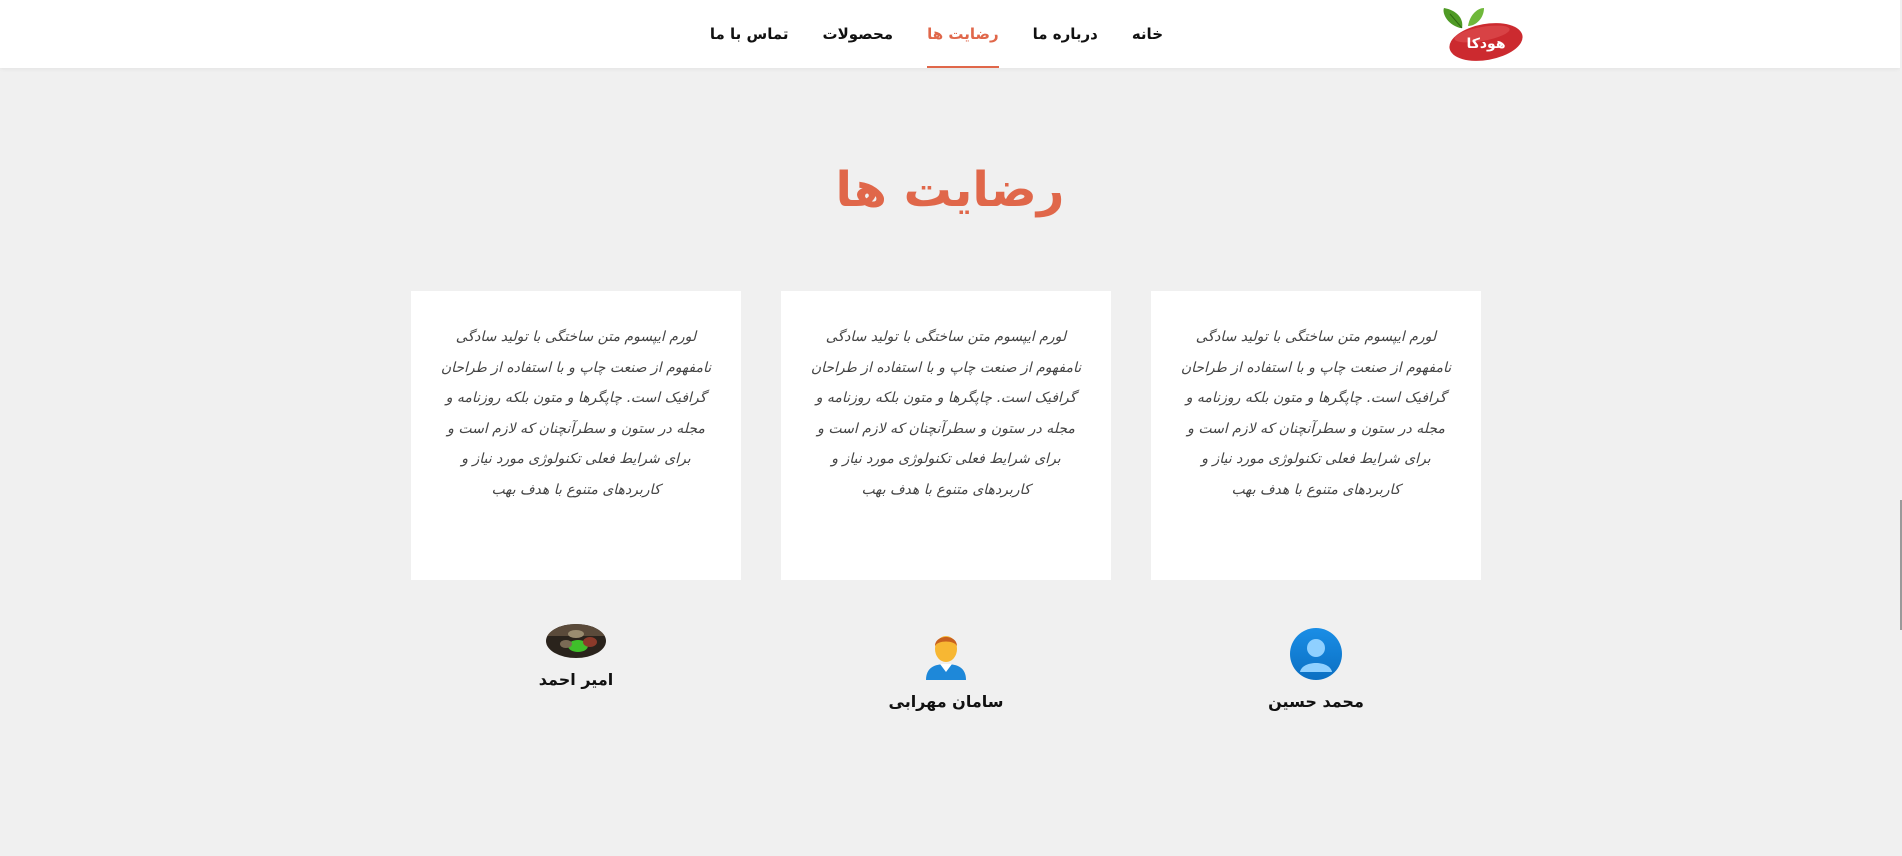 The height and width of the screenshot is (856, 1902). I want to click on testimonial-author: سامان مهرابی, so click(946, 669).